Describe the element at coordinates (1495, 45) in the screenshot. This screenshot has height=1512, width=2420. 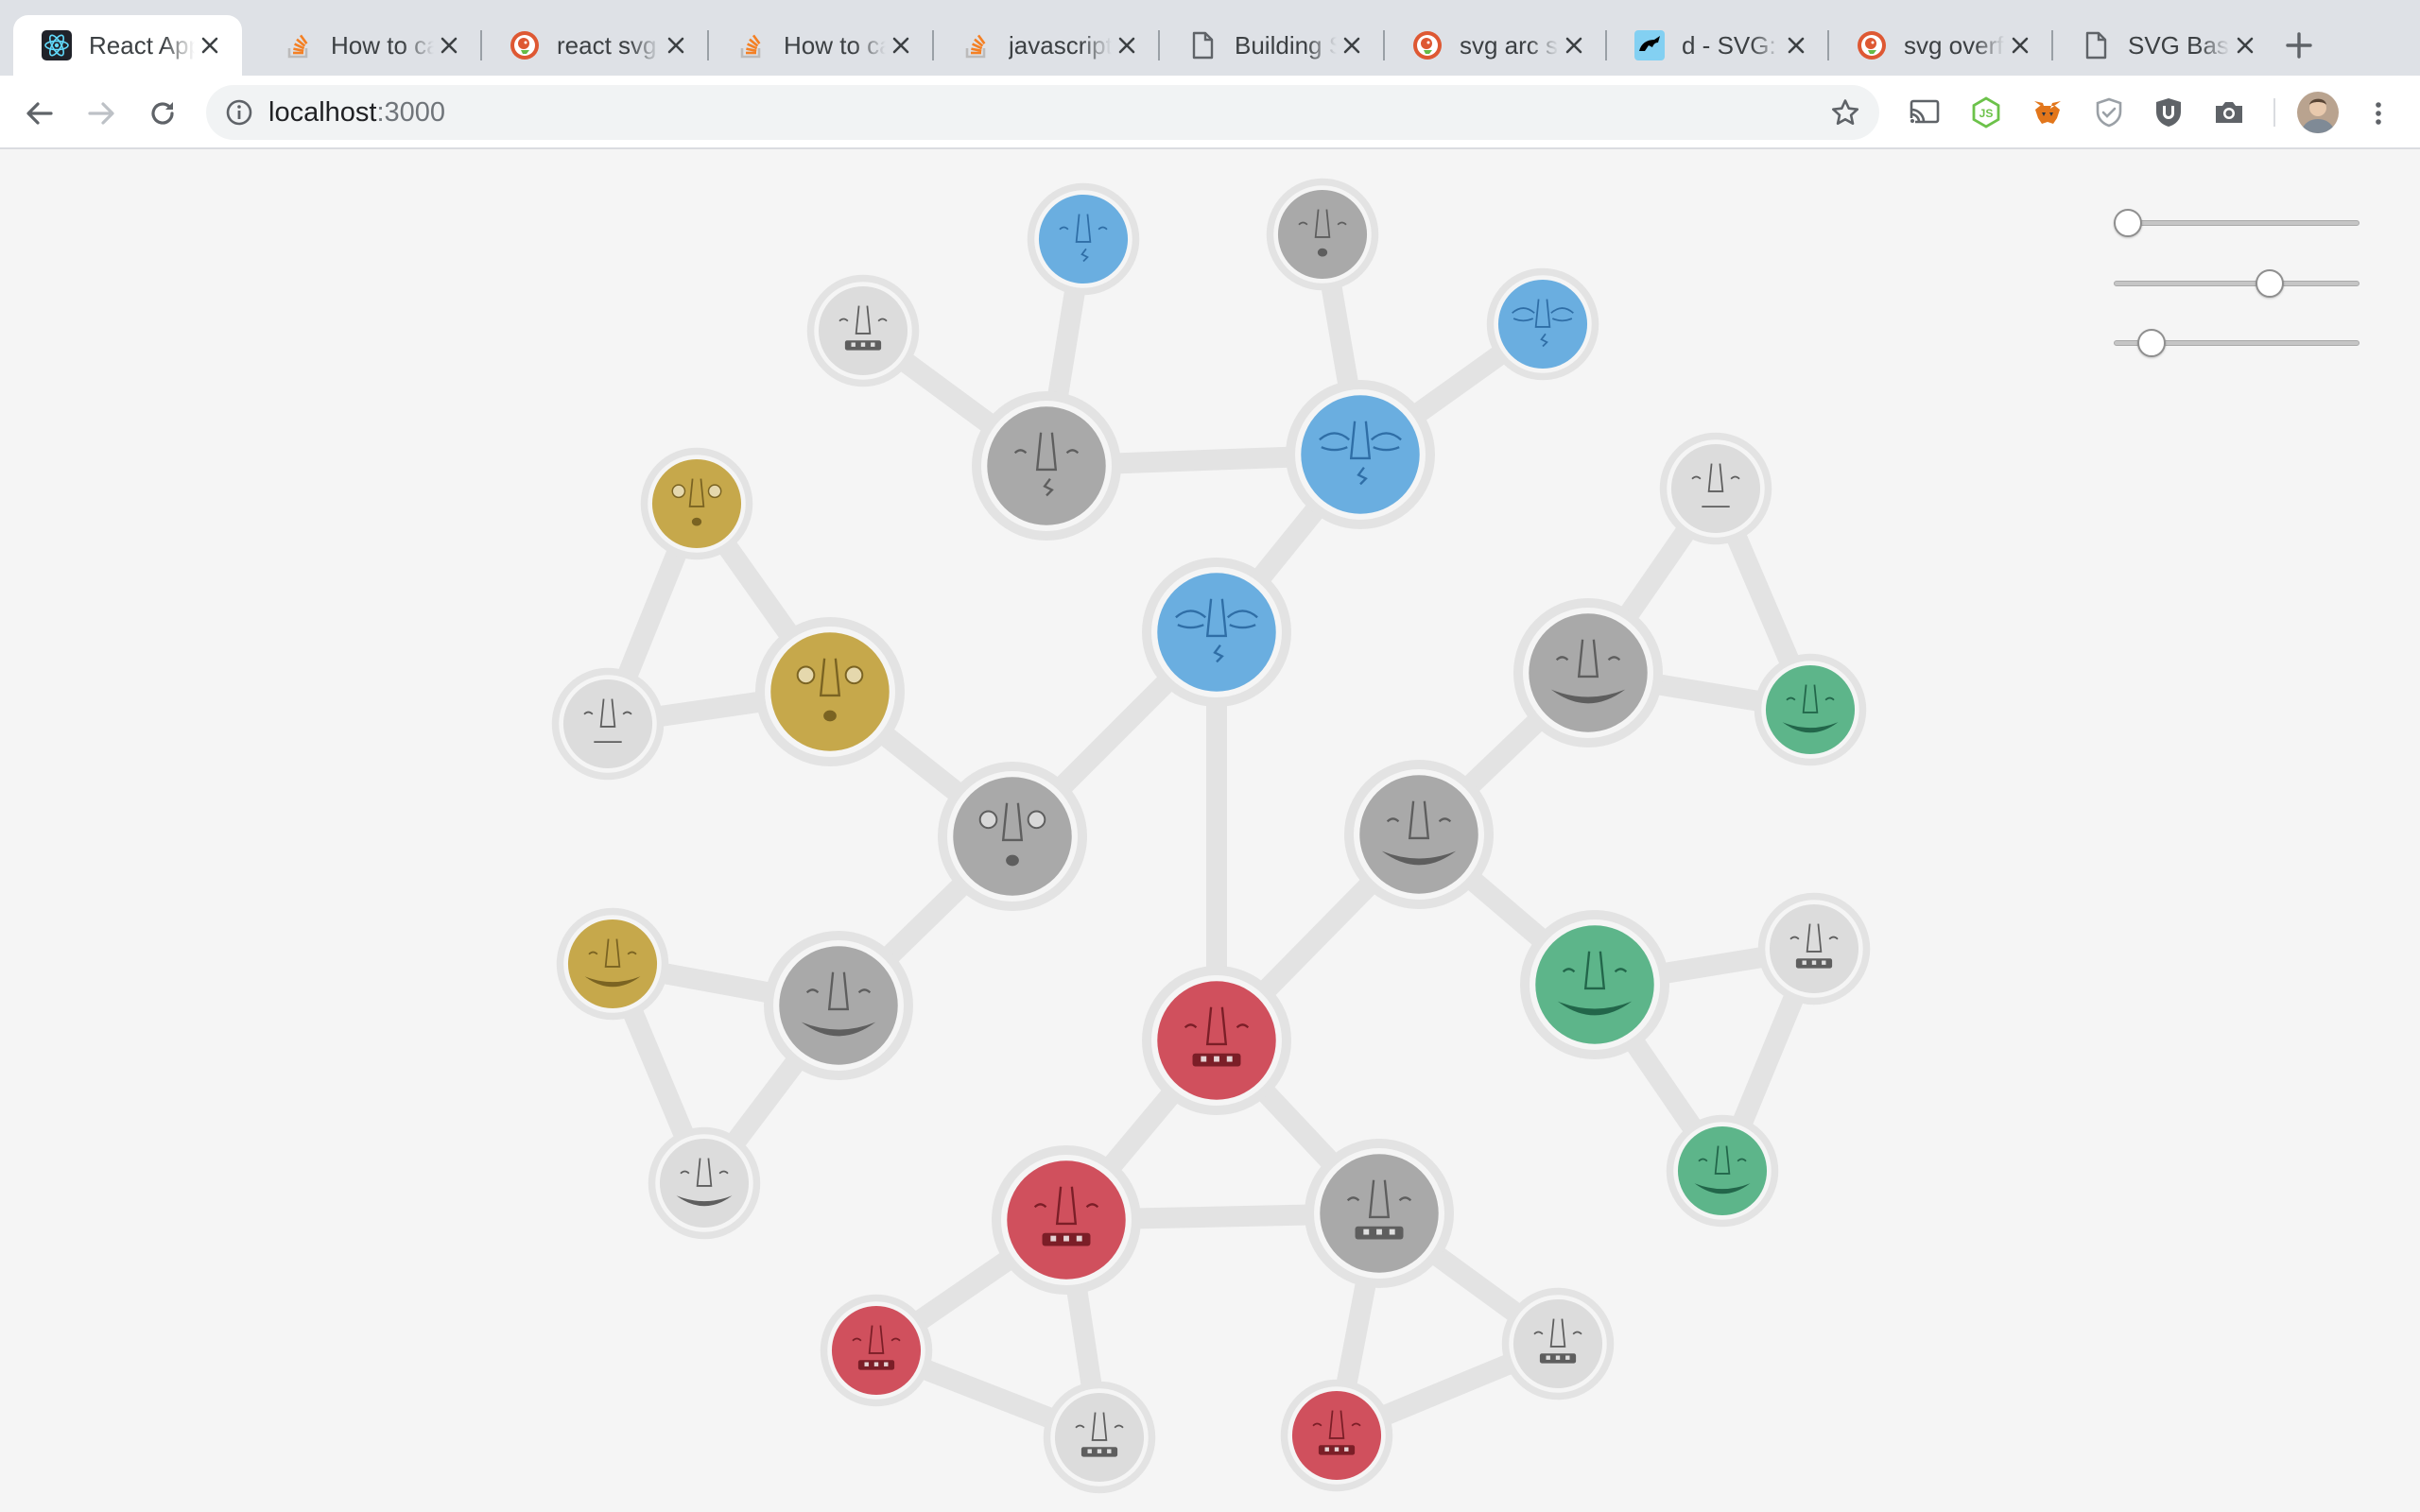
I see `browser-tab: svg arc segment` at that location.